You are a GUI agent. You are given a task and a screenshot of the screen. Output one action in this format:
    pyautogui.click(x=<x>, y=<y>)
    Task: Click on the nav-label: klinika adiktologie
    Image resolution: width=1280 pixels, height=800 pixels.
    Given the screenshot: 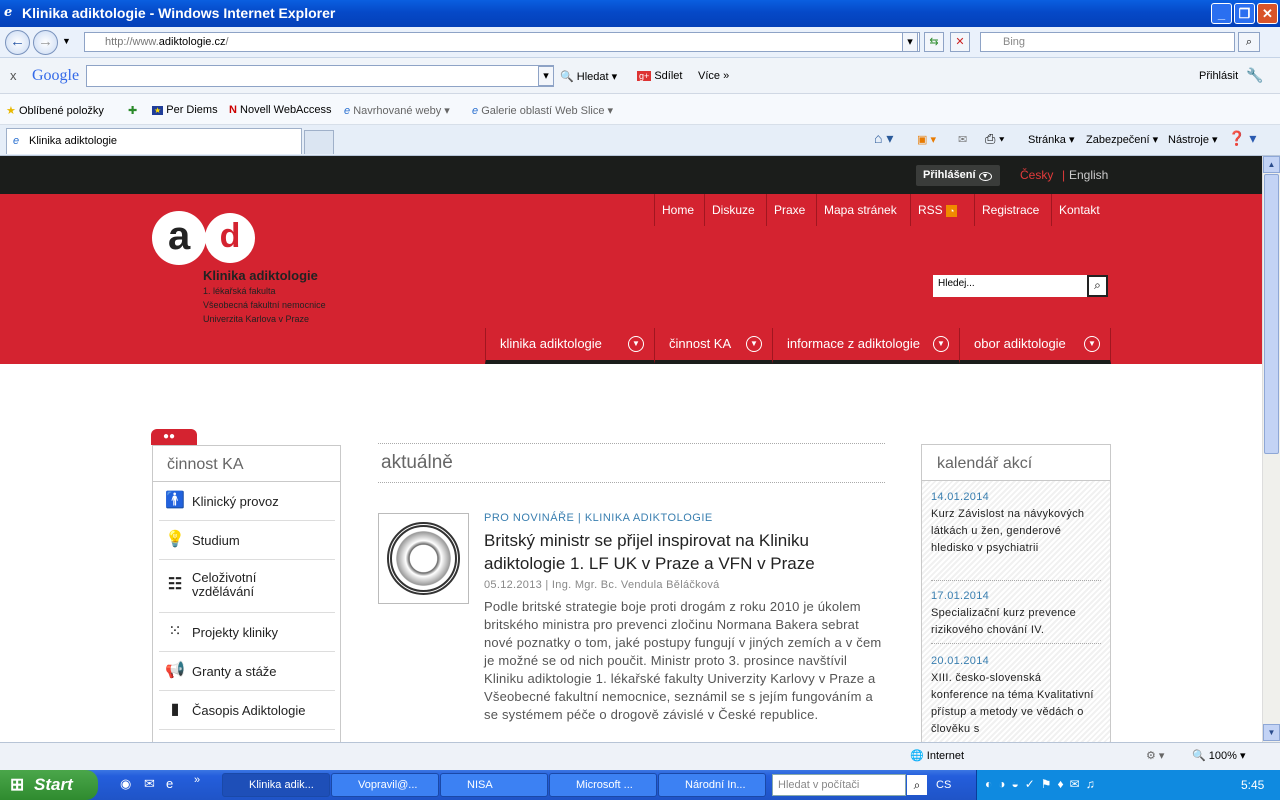 What is the action you would take?
    pyautogui.click(x=551, y=343)
    